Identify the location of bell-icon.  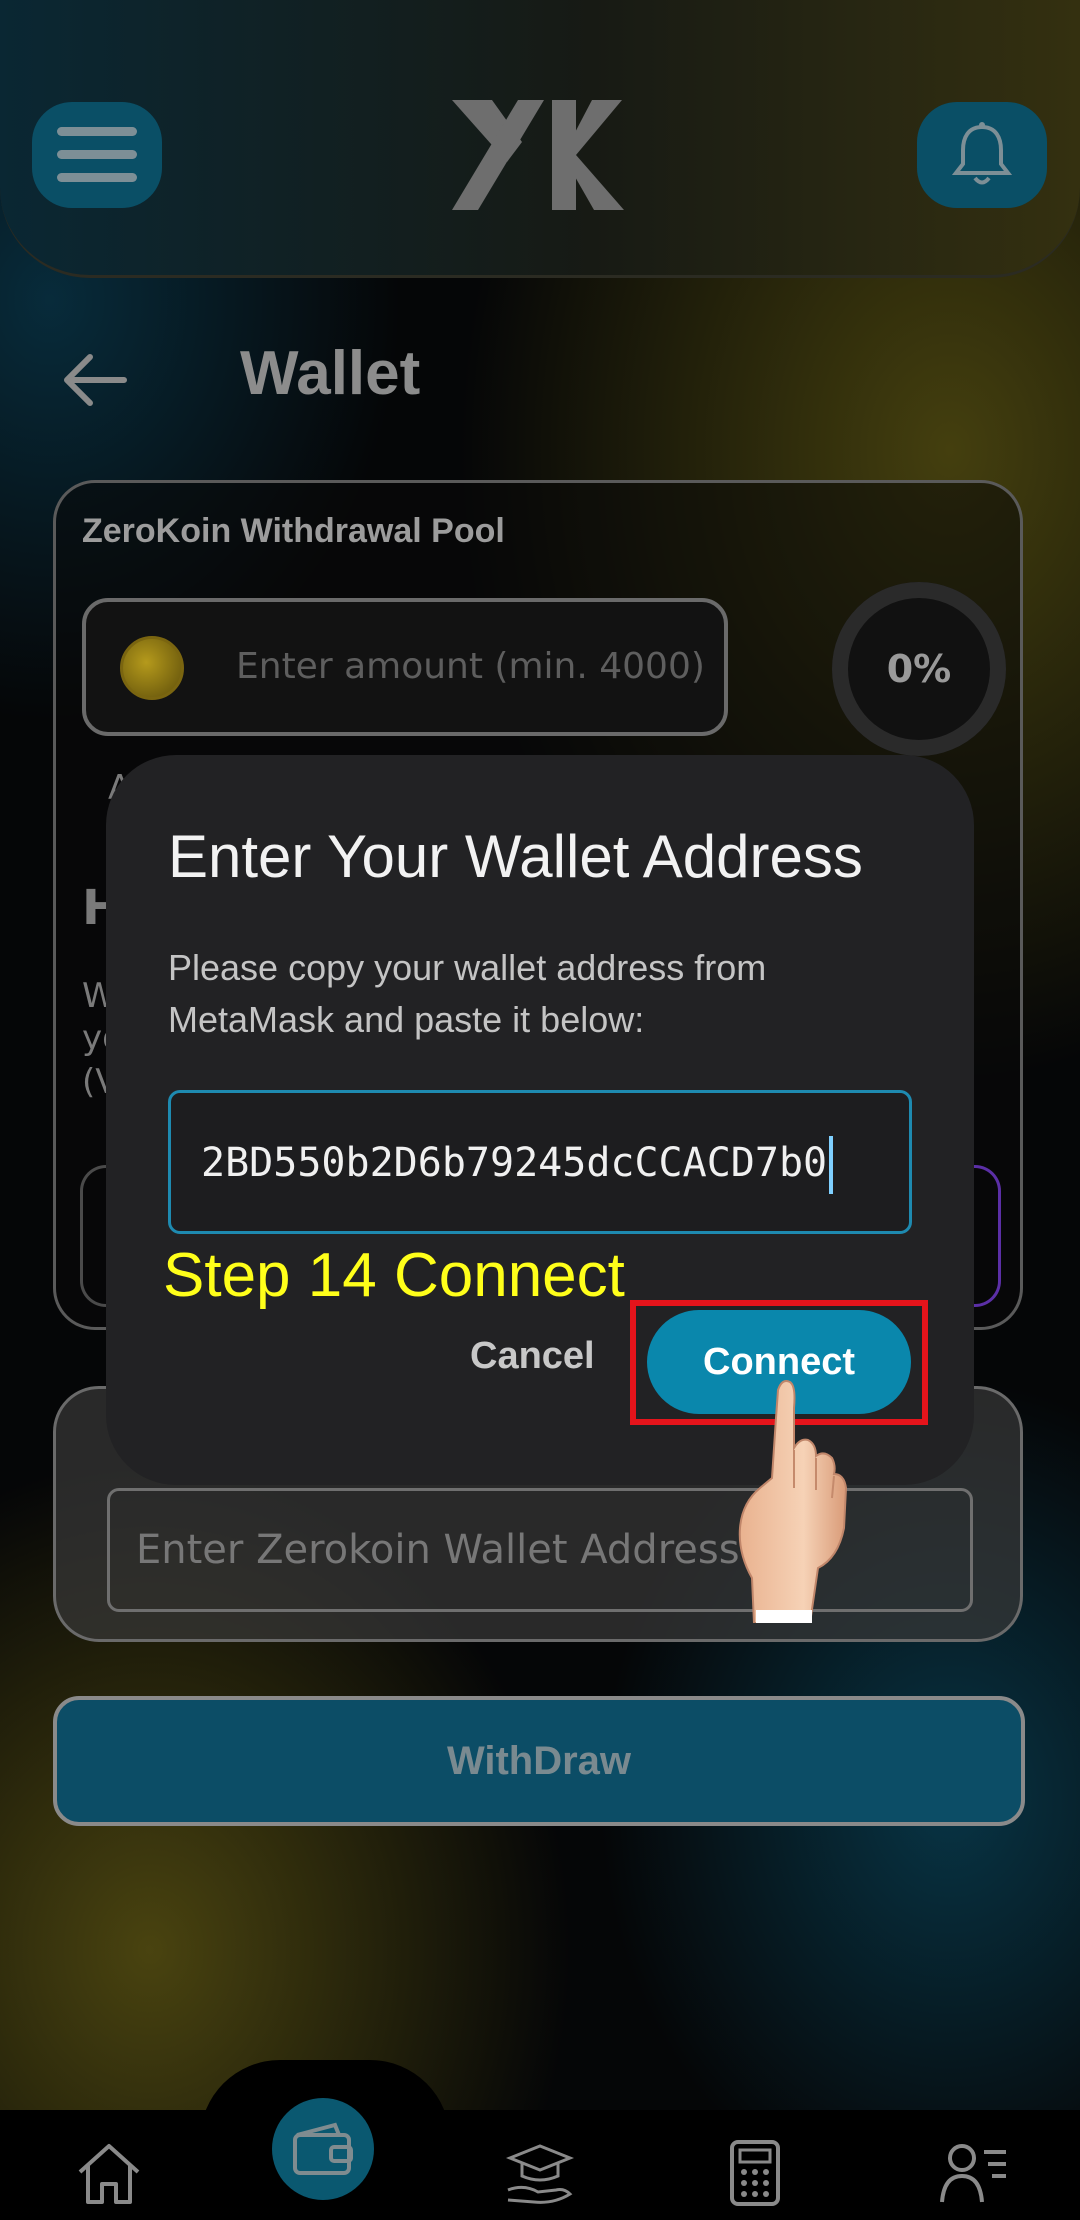
(982, 153).